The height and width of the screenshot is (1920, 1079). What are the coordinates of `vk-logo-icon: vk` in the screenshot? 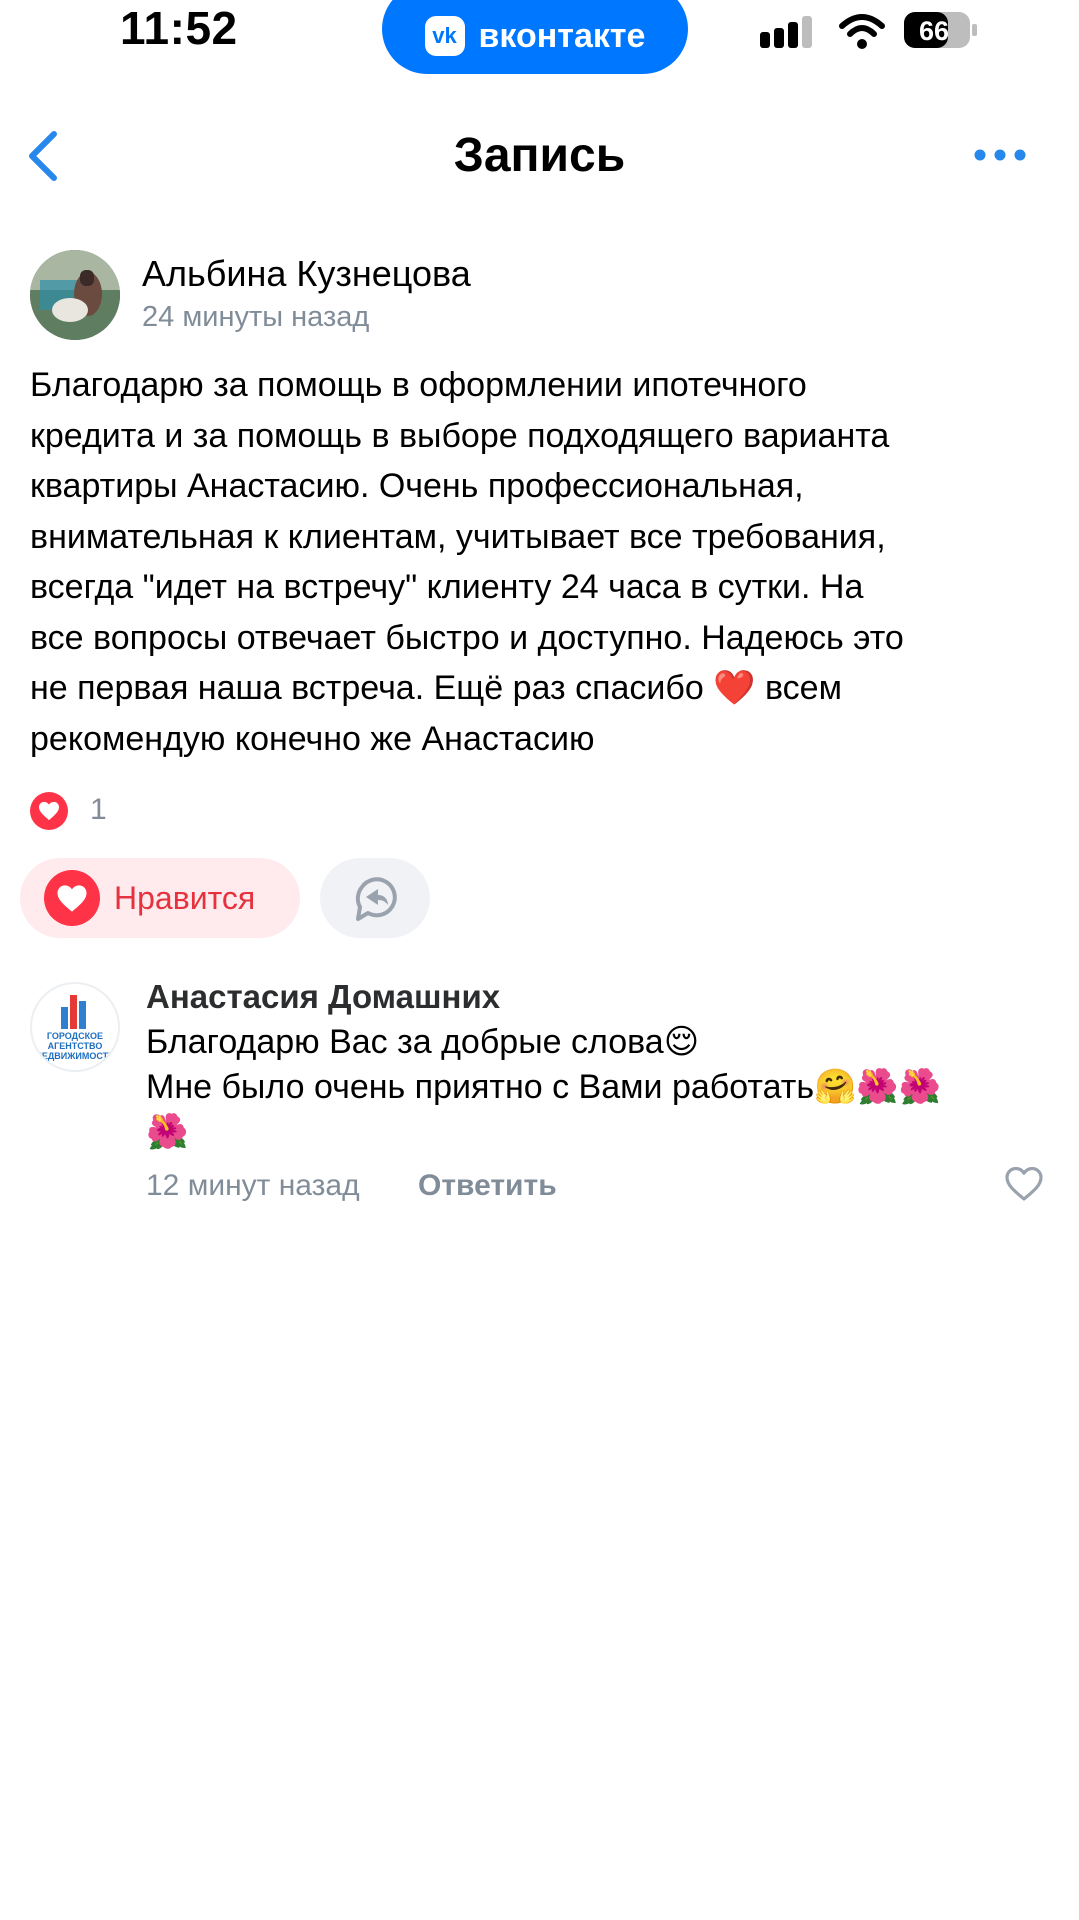 It's located at (444, 36).